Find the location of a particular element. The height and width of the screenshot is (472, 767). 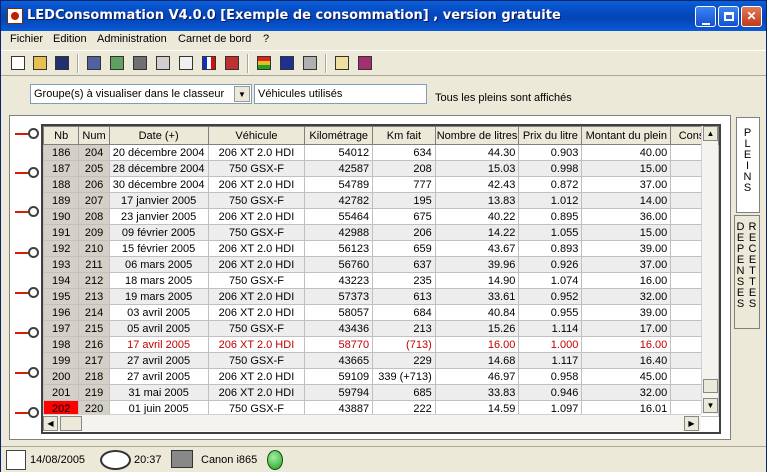

filter-status: Tous les pleins sont affichés is located at coordinates (503, 98).